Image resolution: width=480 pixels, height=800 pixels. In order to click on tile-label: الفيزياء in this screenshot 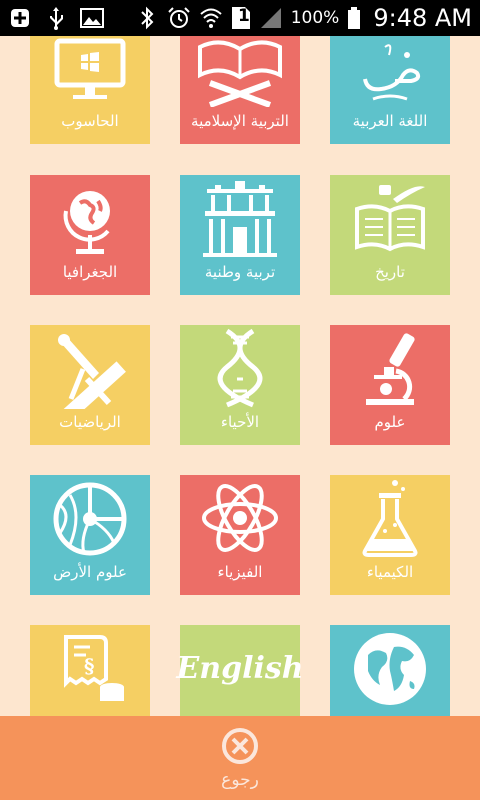, I will do `click(240, 572)`.